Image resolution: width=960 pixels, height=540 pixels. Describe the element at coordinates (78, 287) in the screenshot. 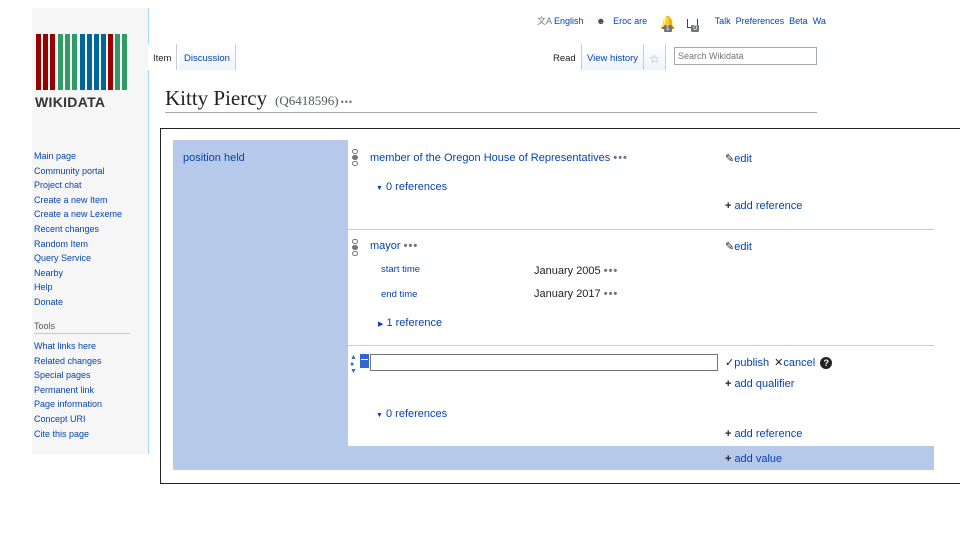

I see `sidebar-link: Help` at that location.